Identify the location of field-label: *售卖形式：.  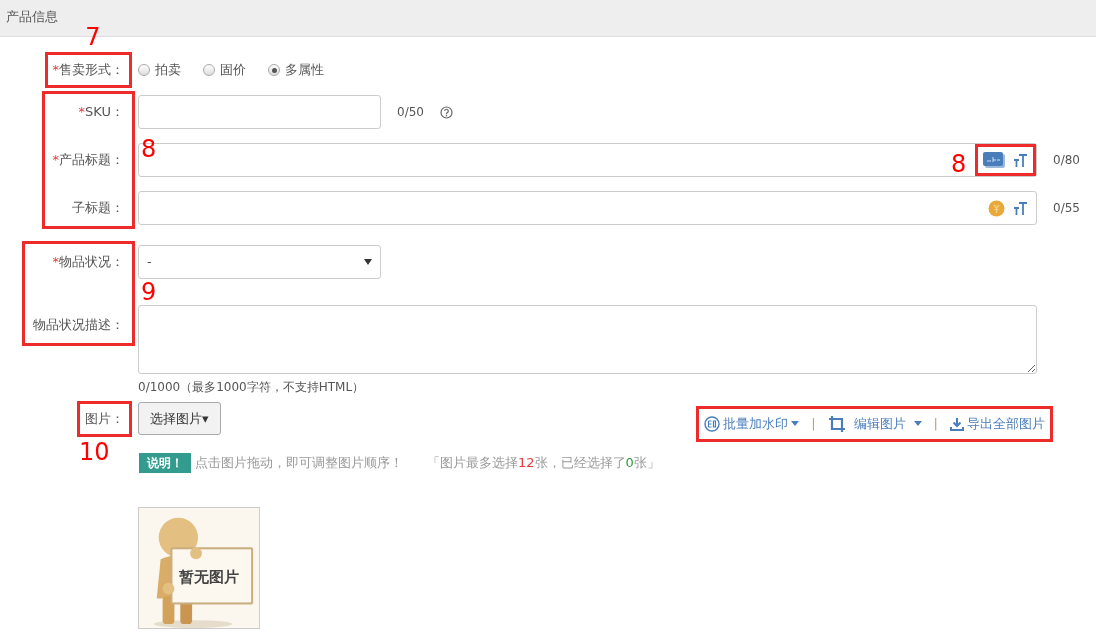
(88, 70).